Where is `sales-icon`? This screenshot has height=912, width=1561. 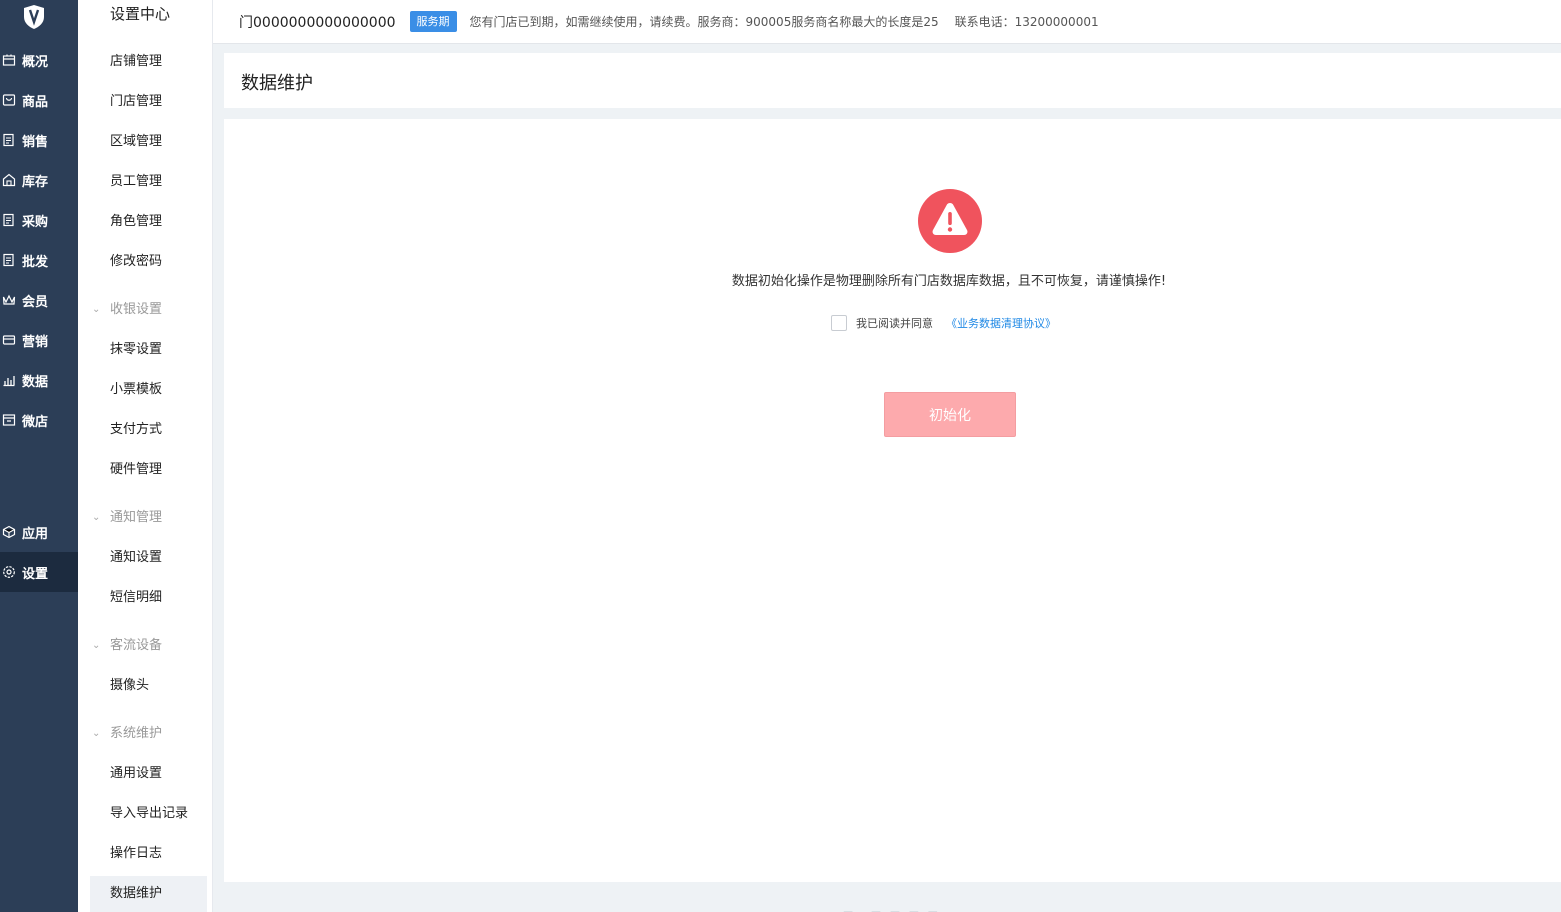
sales-icon is located at coordinates (8, 140).